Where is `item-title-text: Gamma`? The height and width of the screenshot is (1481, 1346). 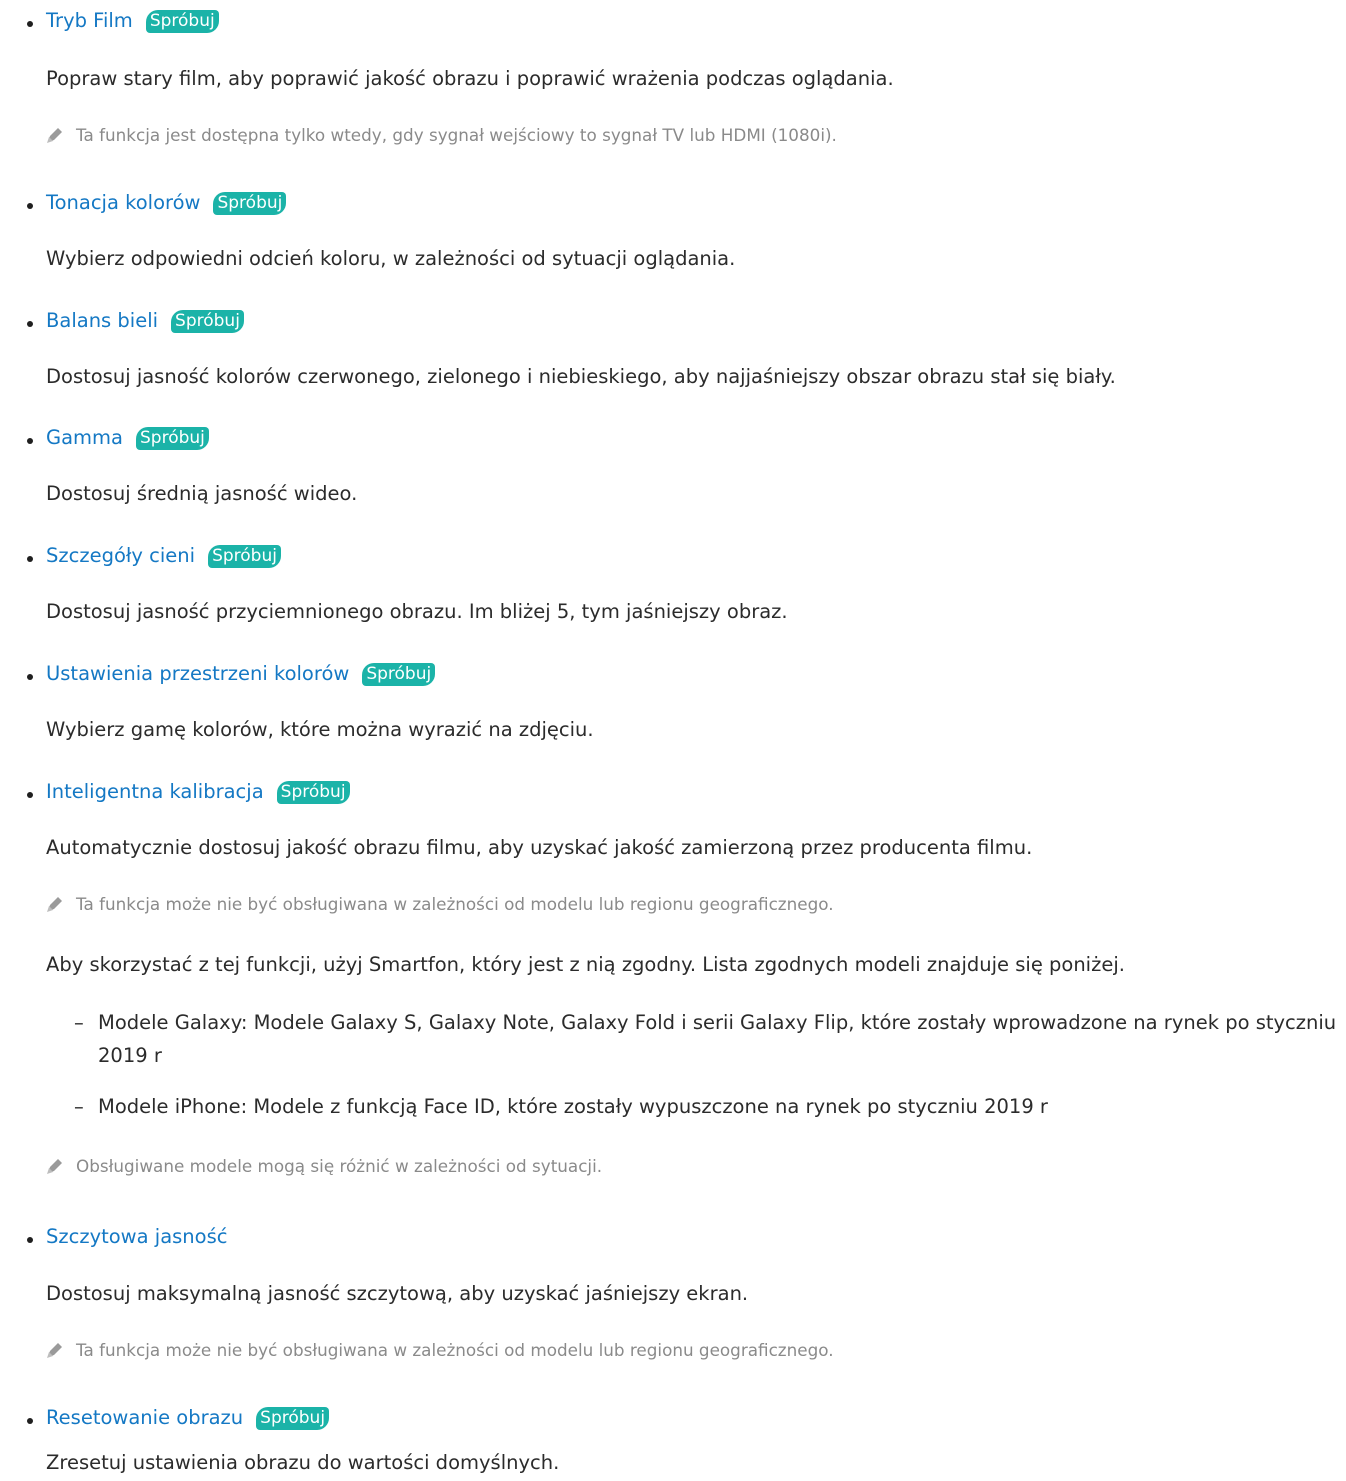
item-title-text: Gamma is located at coordinates (85, 437).